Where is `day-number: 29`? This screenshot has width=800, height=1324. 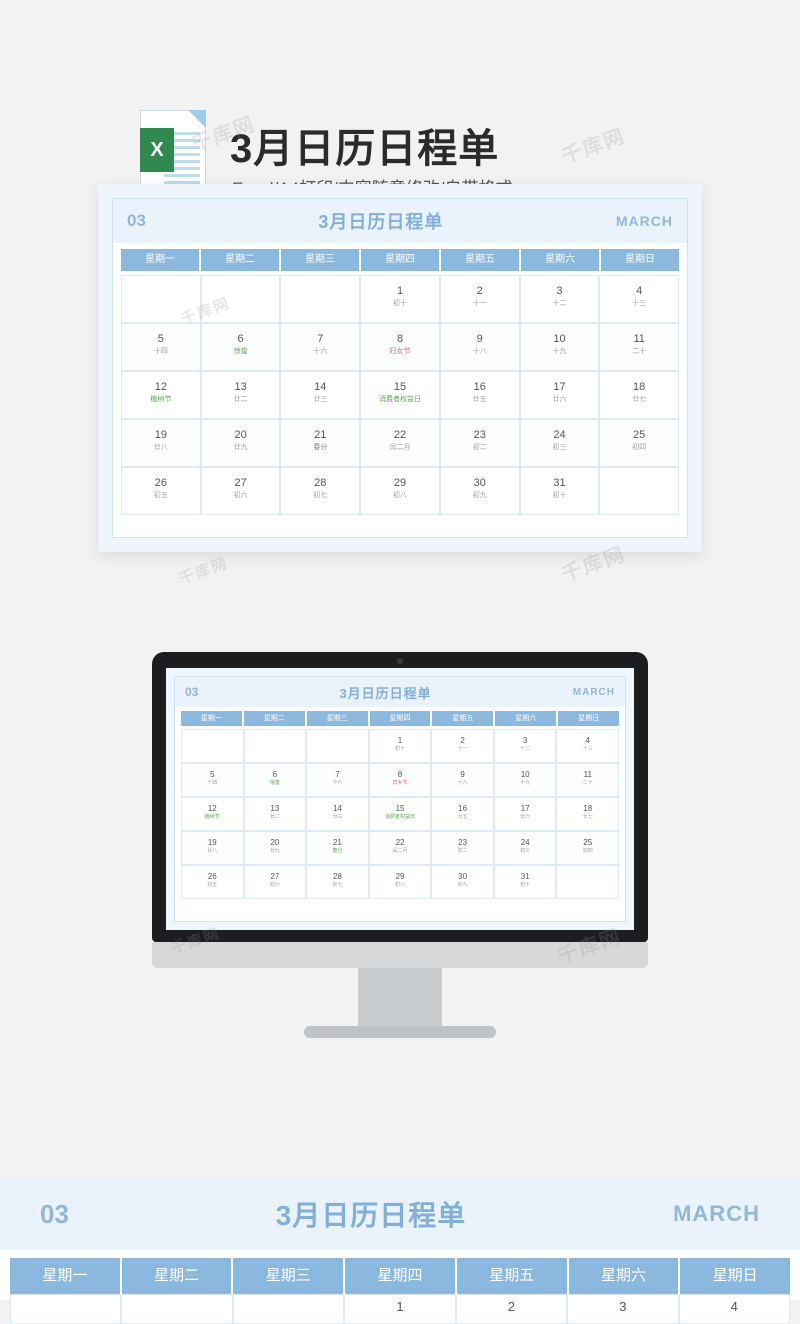
day-number: 29 is located at coordinates (400, 876).